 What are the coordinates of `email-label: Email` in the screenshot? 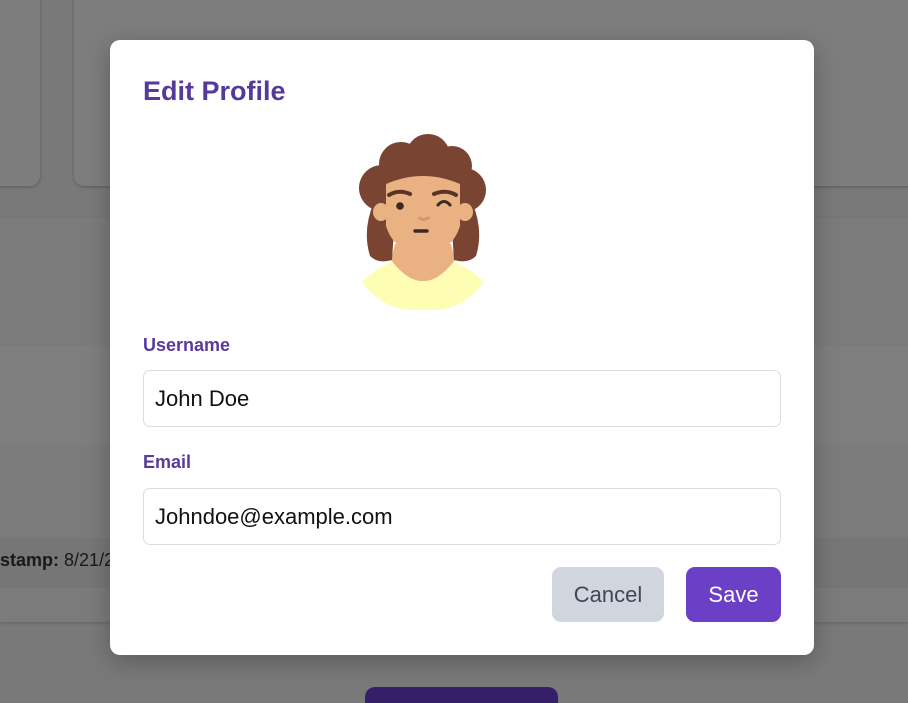 It's located at (167, 462).